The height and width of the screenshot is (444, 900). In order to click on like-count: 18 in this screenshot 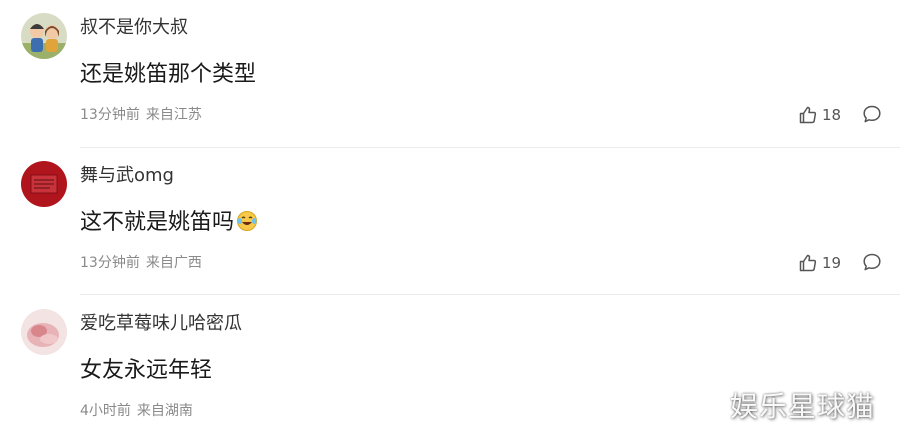, I will do `click(832, 115)`.